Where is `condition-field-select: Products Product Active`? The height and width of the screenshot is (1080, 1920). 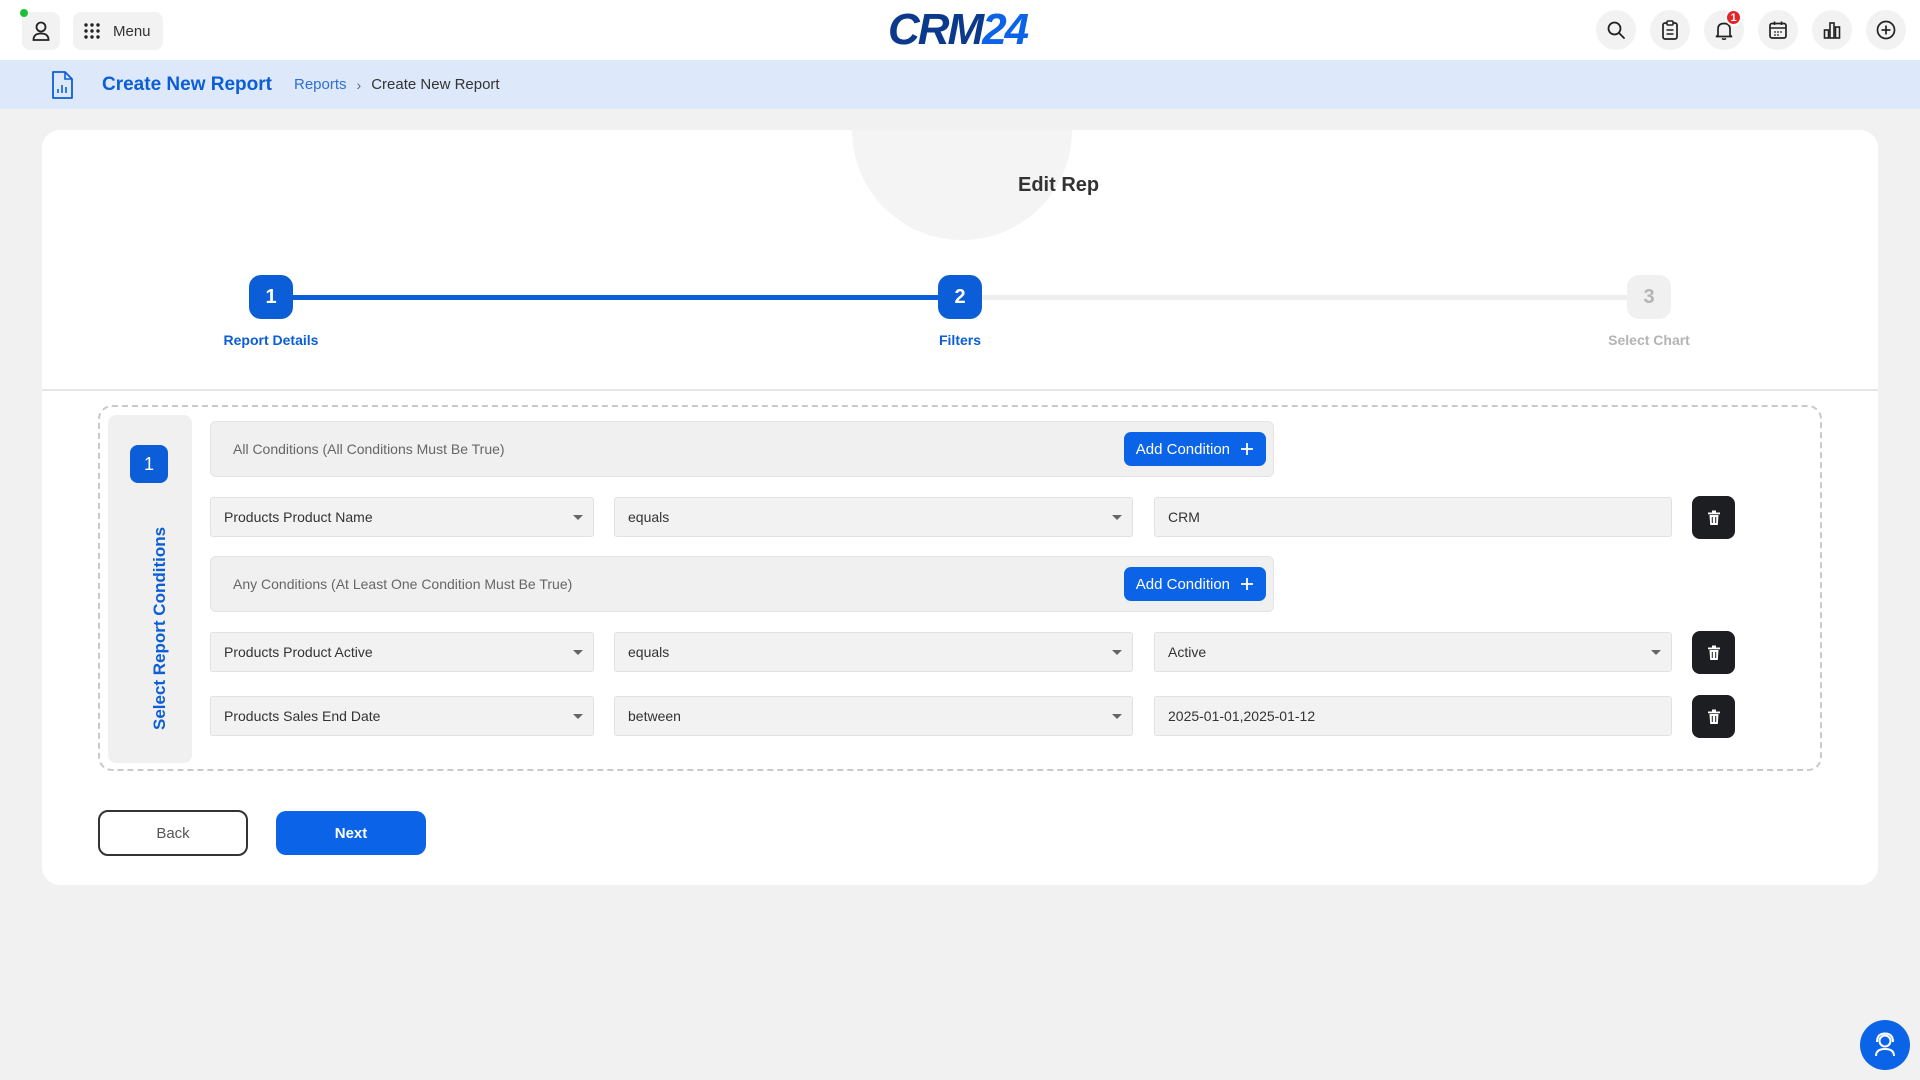 condition-field-select: Products Product Active is located at coordinates (402, 652).